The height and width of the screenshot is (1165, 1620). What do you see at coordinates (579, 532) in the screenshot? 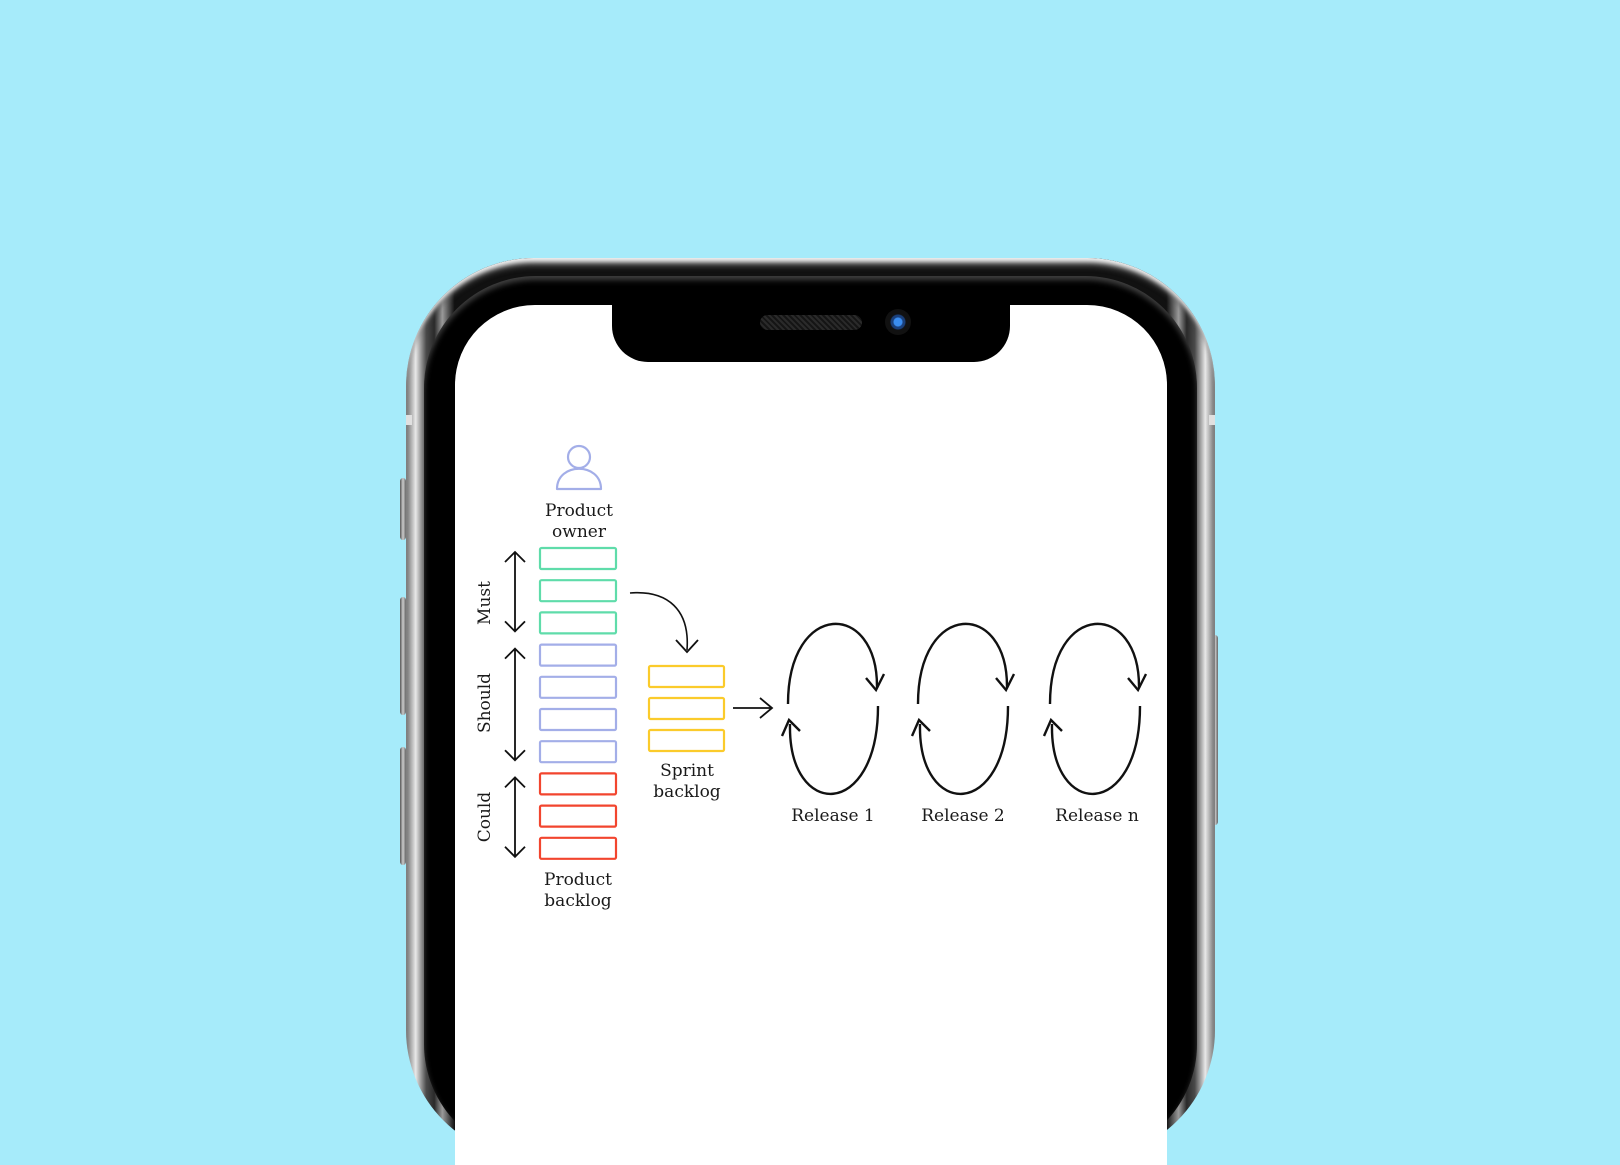
I see `product-owner-line2: owner` at bounding box center [579, 532].